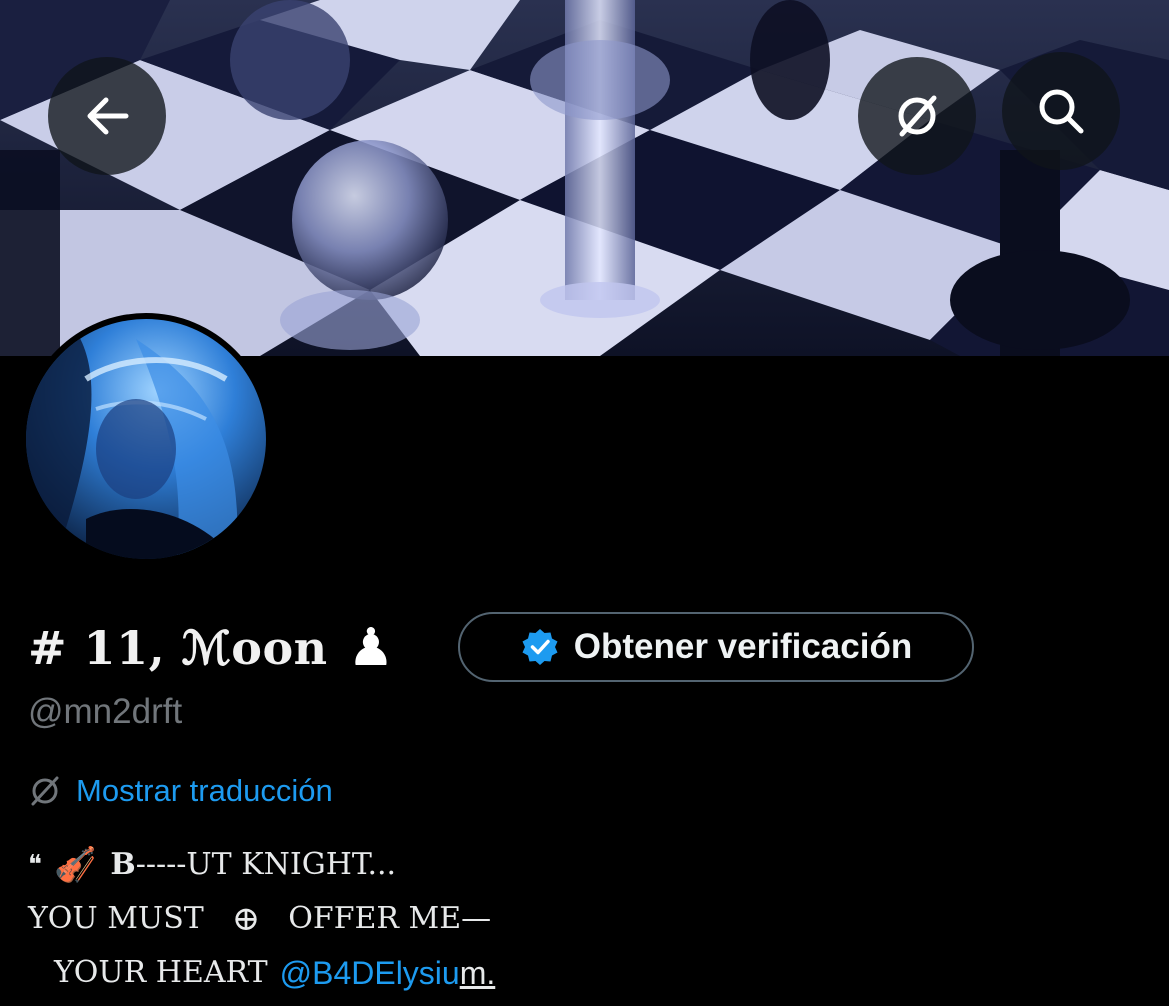  I want to click on back-button, so click(107, 116).